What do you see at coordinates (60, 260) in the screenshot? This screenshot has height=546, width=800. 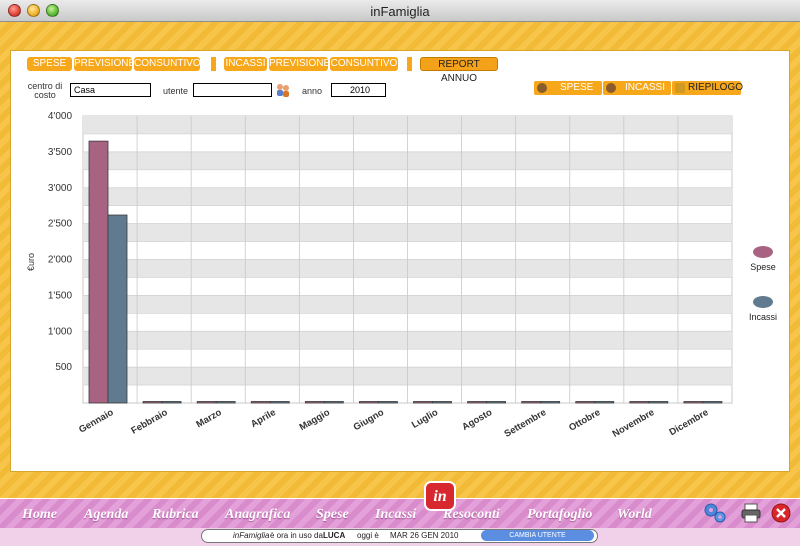 I see `y-tick-label: 2'000` at bounding box center [60, 260].